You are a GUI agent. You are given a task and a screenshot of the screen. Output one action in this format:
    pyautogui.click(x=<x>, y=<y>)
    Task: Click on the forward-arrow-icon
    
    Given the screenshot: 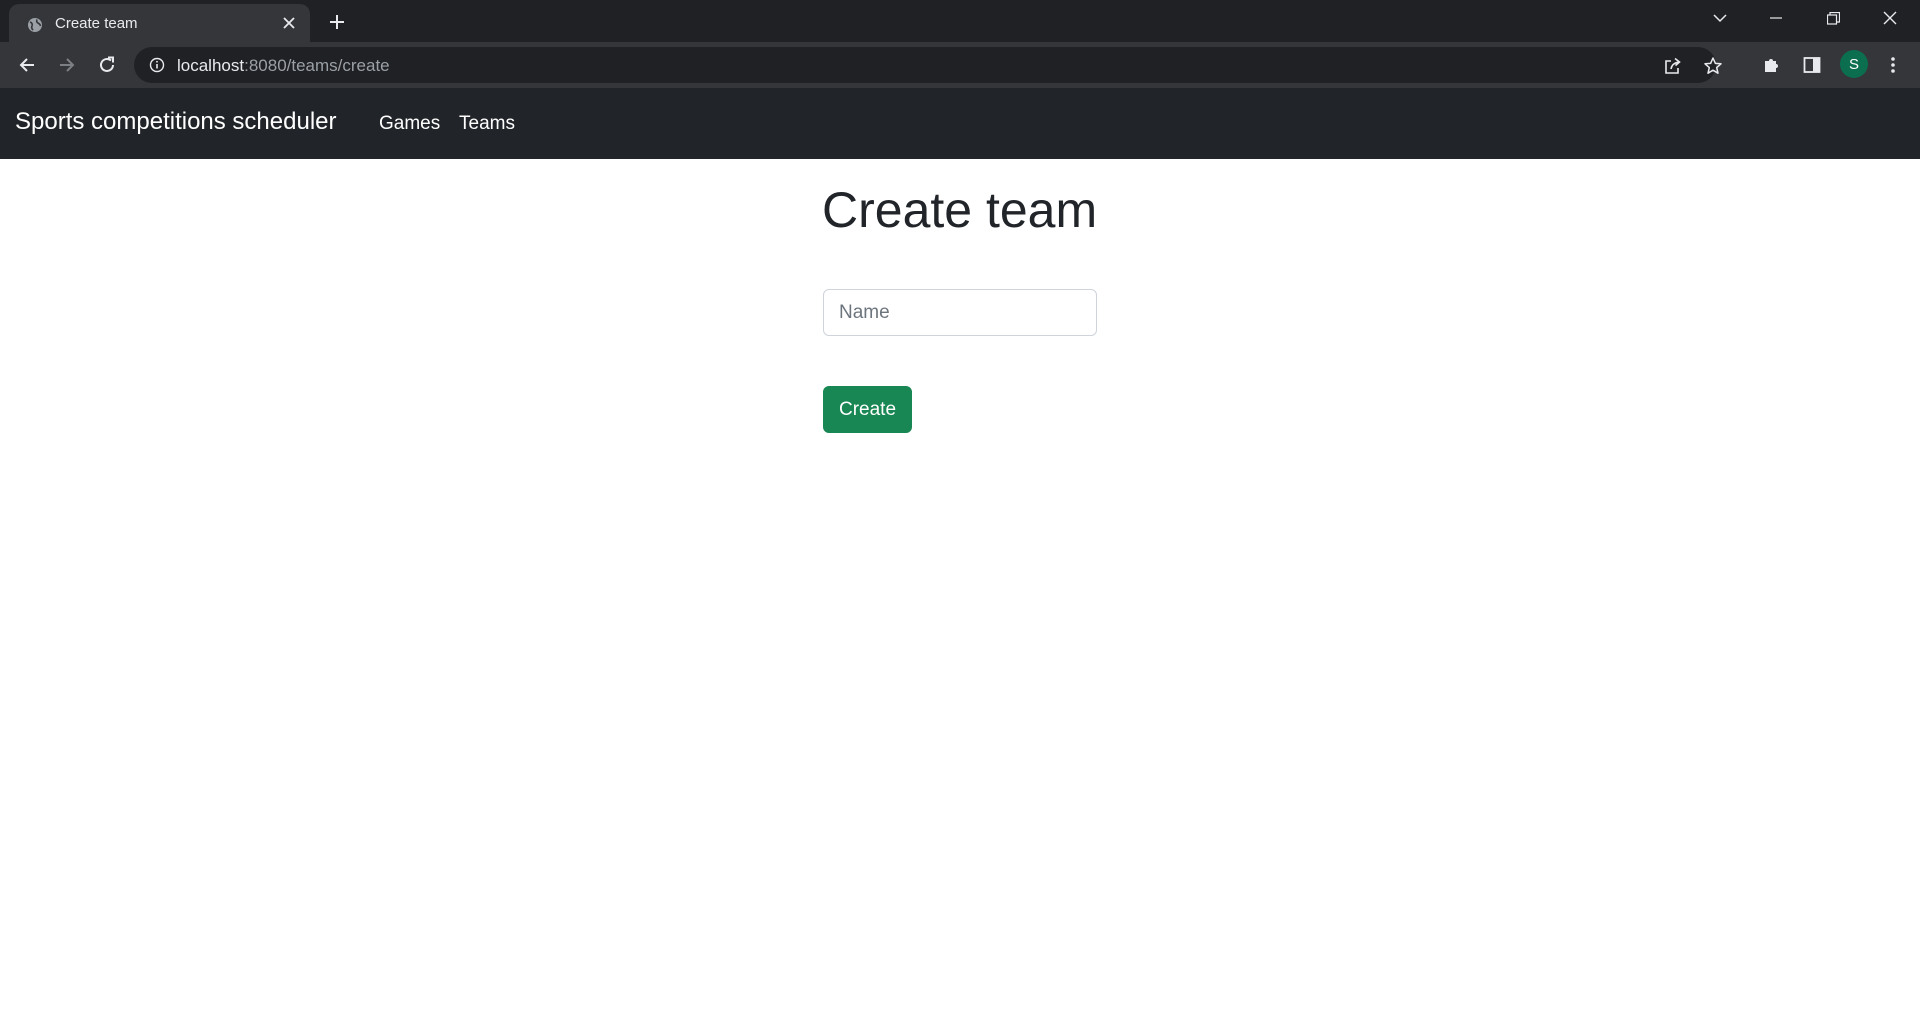 What is the action you would take?
    pyautogui.click(x=67, y=65)
    